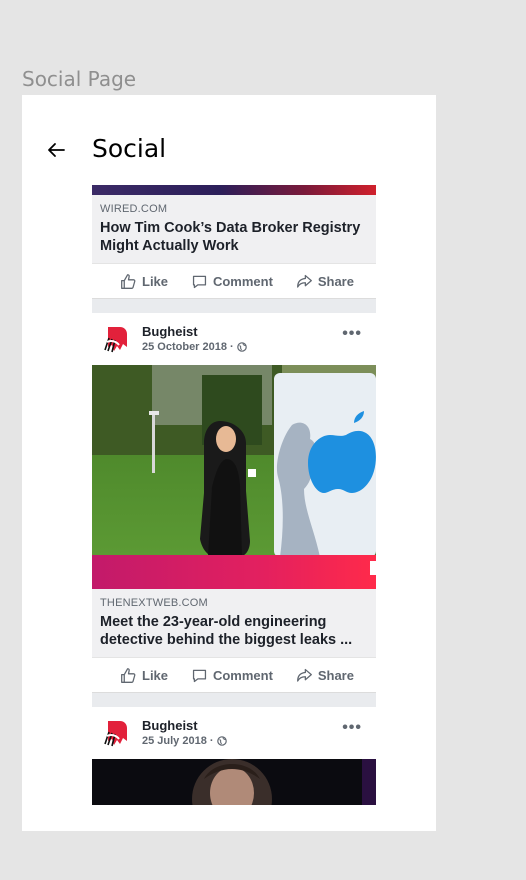 This screenshot has width=526, height=880. Describe the element at coordinates (134, 209) in the screenshot. I see `link-domain: WIRED.COM` at that location.